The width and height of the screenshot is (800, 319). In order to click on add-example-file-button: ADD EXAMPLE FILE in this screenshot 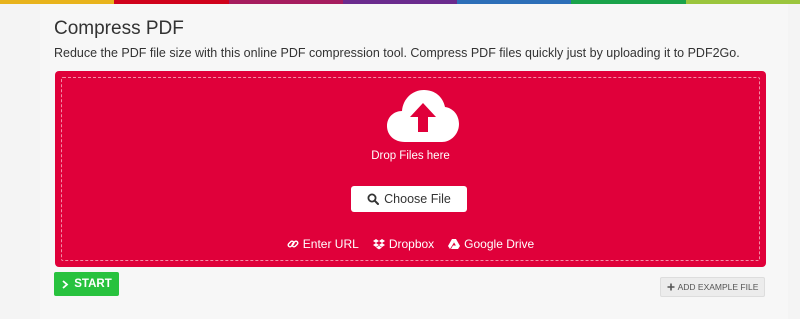, I will do `click(712, 287)`.